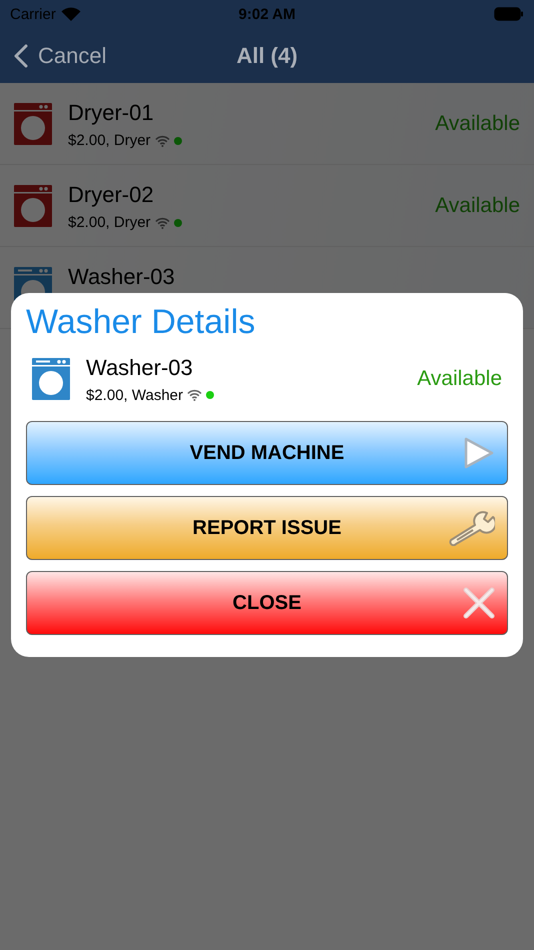 This screenshot has height=950, width=534. What do you see at coordinates (479, 603) in the screenshot?
I see `close-icon` at bounding box center [479, 603].